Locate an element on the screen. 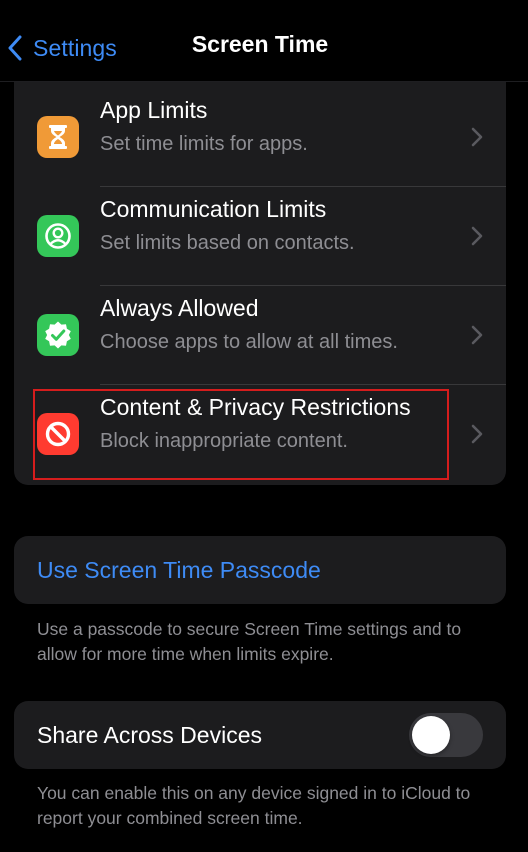 Image resolution: width=528 pixels, height=852 pixels. row-title: Content & Privacy Restrictions is located at coordinates (255, 407).